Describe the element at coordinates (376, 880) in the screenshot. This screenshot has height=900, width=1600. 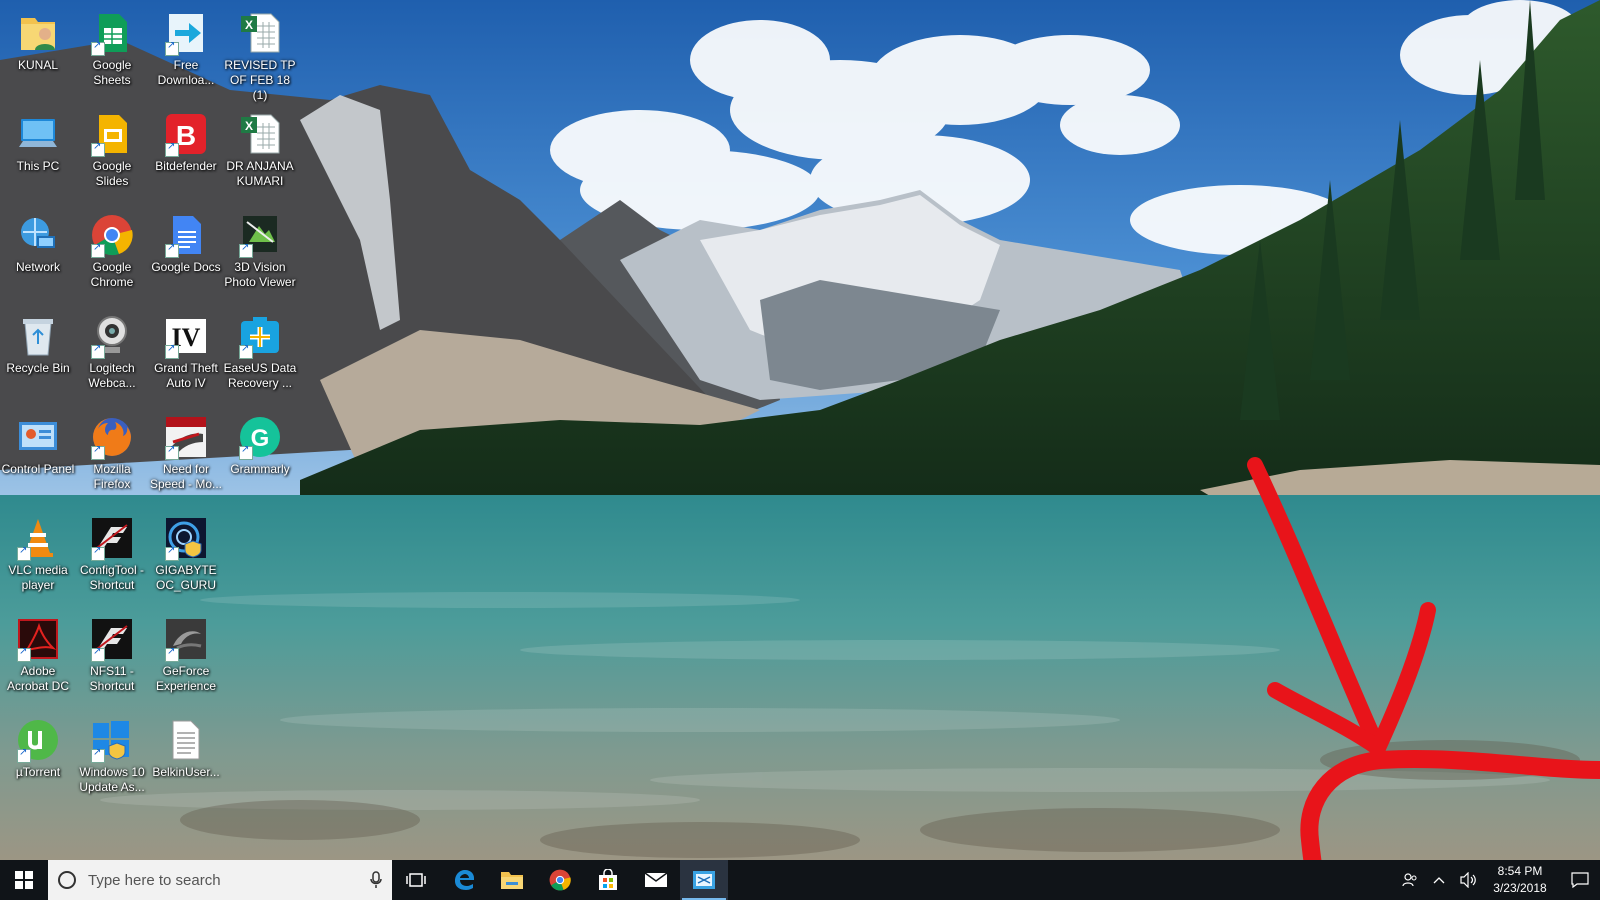
I see `microphone-icon` at that location.